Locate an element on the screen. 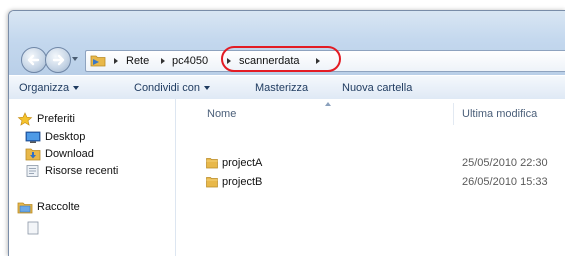 Image resolution: width=565 pixels, height=256 pixels. documents-icon is located at coordinates (33, 228).